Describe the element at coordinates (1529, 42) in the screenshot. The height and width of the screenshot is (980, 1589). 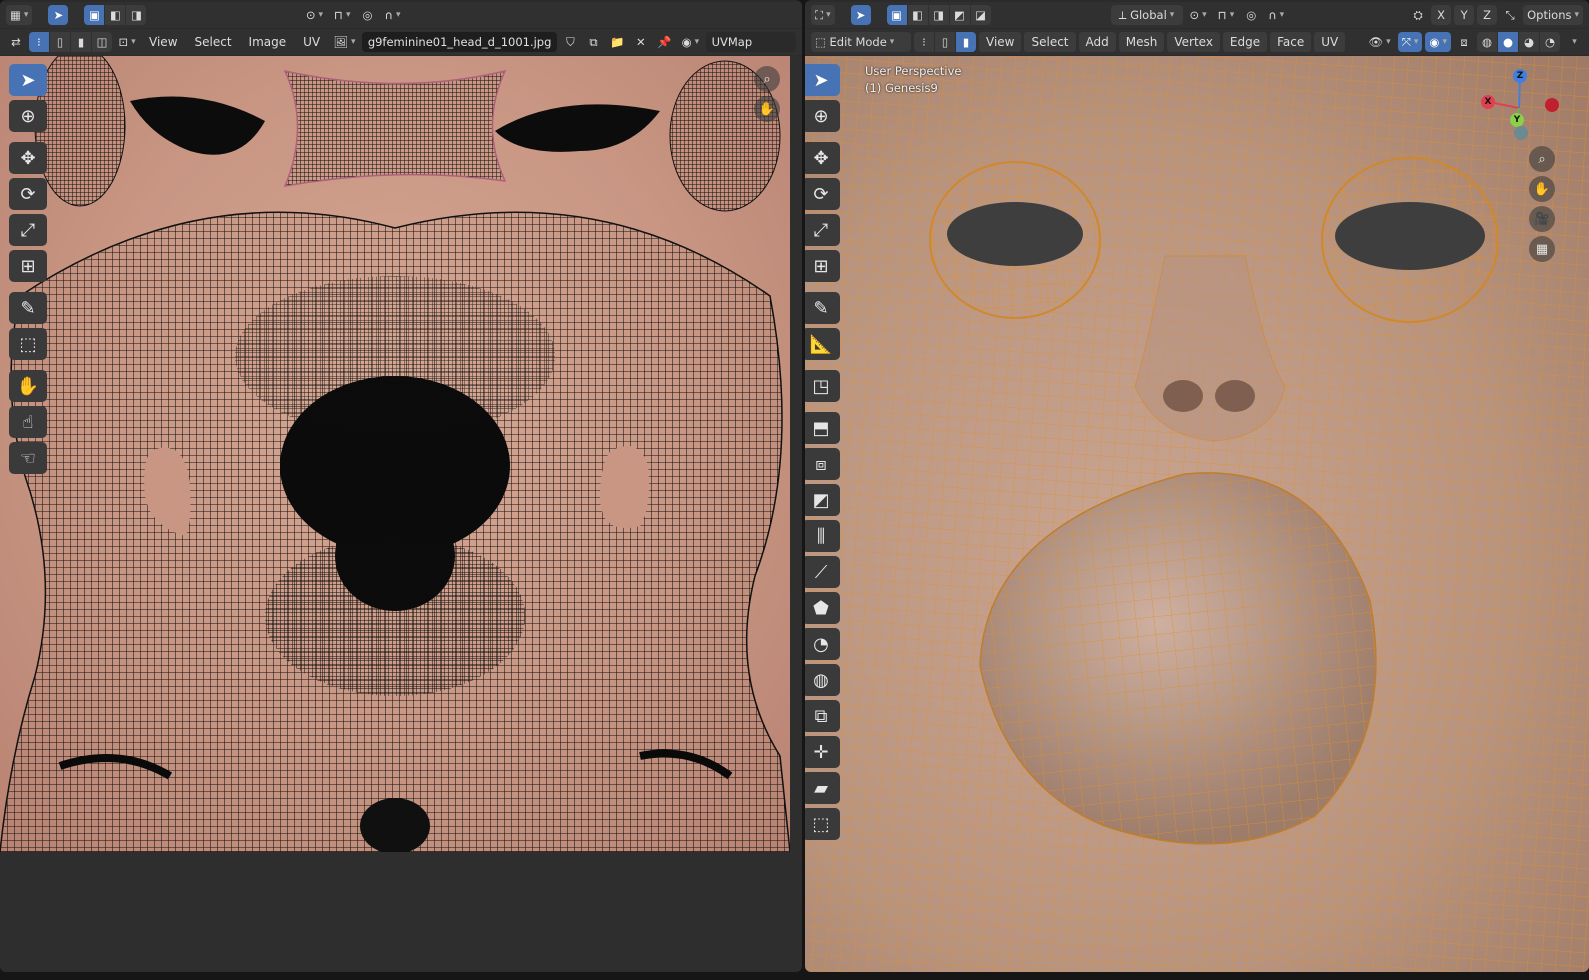
I see `material-shading-icon: ◕` at that location.